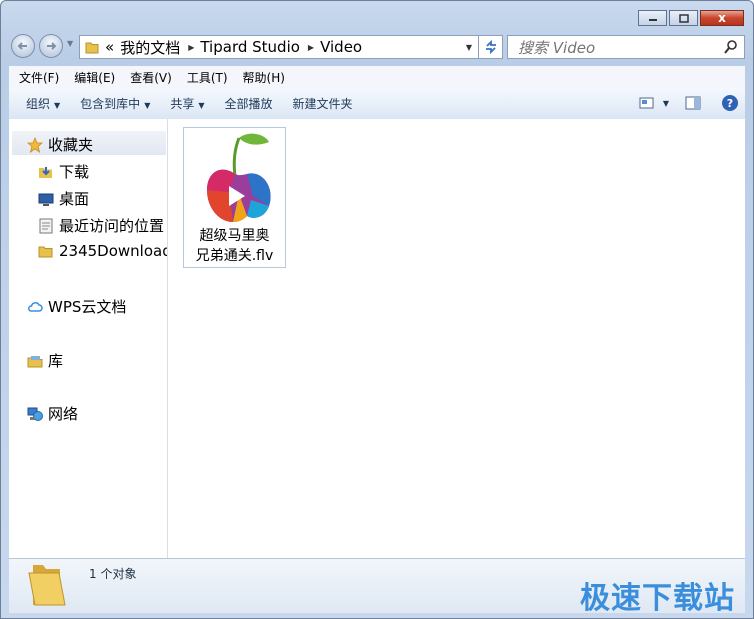  What do you see at coordinates (693, 103) in the screenshot?
I see `preview-pane-icon` at bounding box center [693, 103].